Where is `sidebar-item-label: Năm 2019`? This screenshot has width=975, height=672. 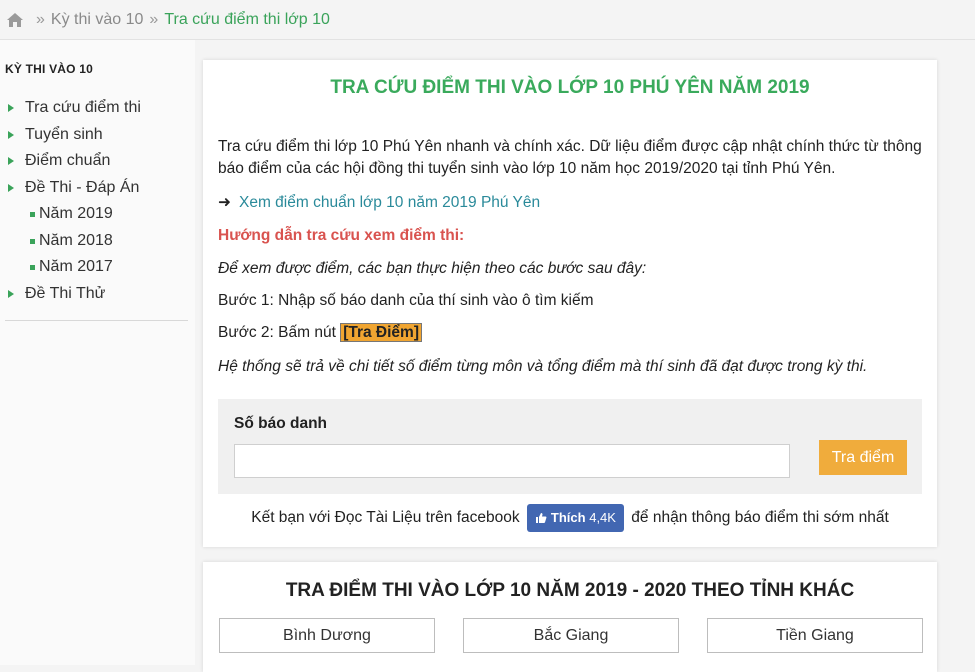 sidebar-item-label: Năm 2019 is located at coordinates (76, 213).